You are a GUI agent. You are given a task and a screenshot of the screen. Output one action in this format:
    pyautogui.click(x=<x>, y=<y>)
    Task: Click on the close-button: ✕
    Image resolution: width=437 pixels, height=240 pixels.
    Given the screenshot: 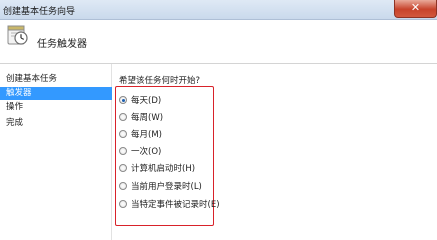 What is the action you would take?
    pyautogui.click(x=415, y=9)
    